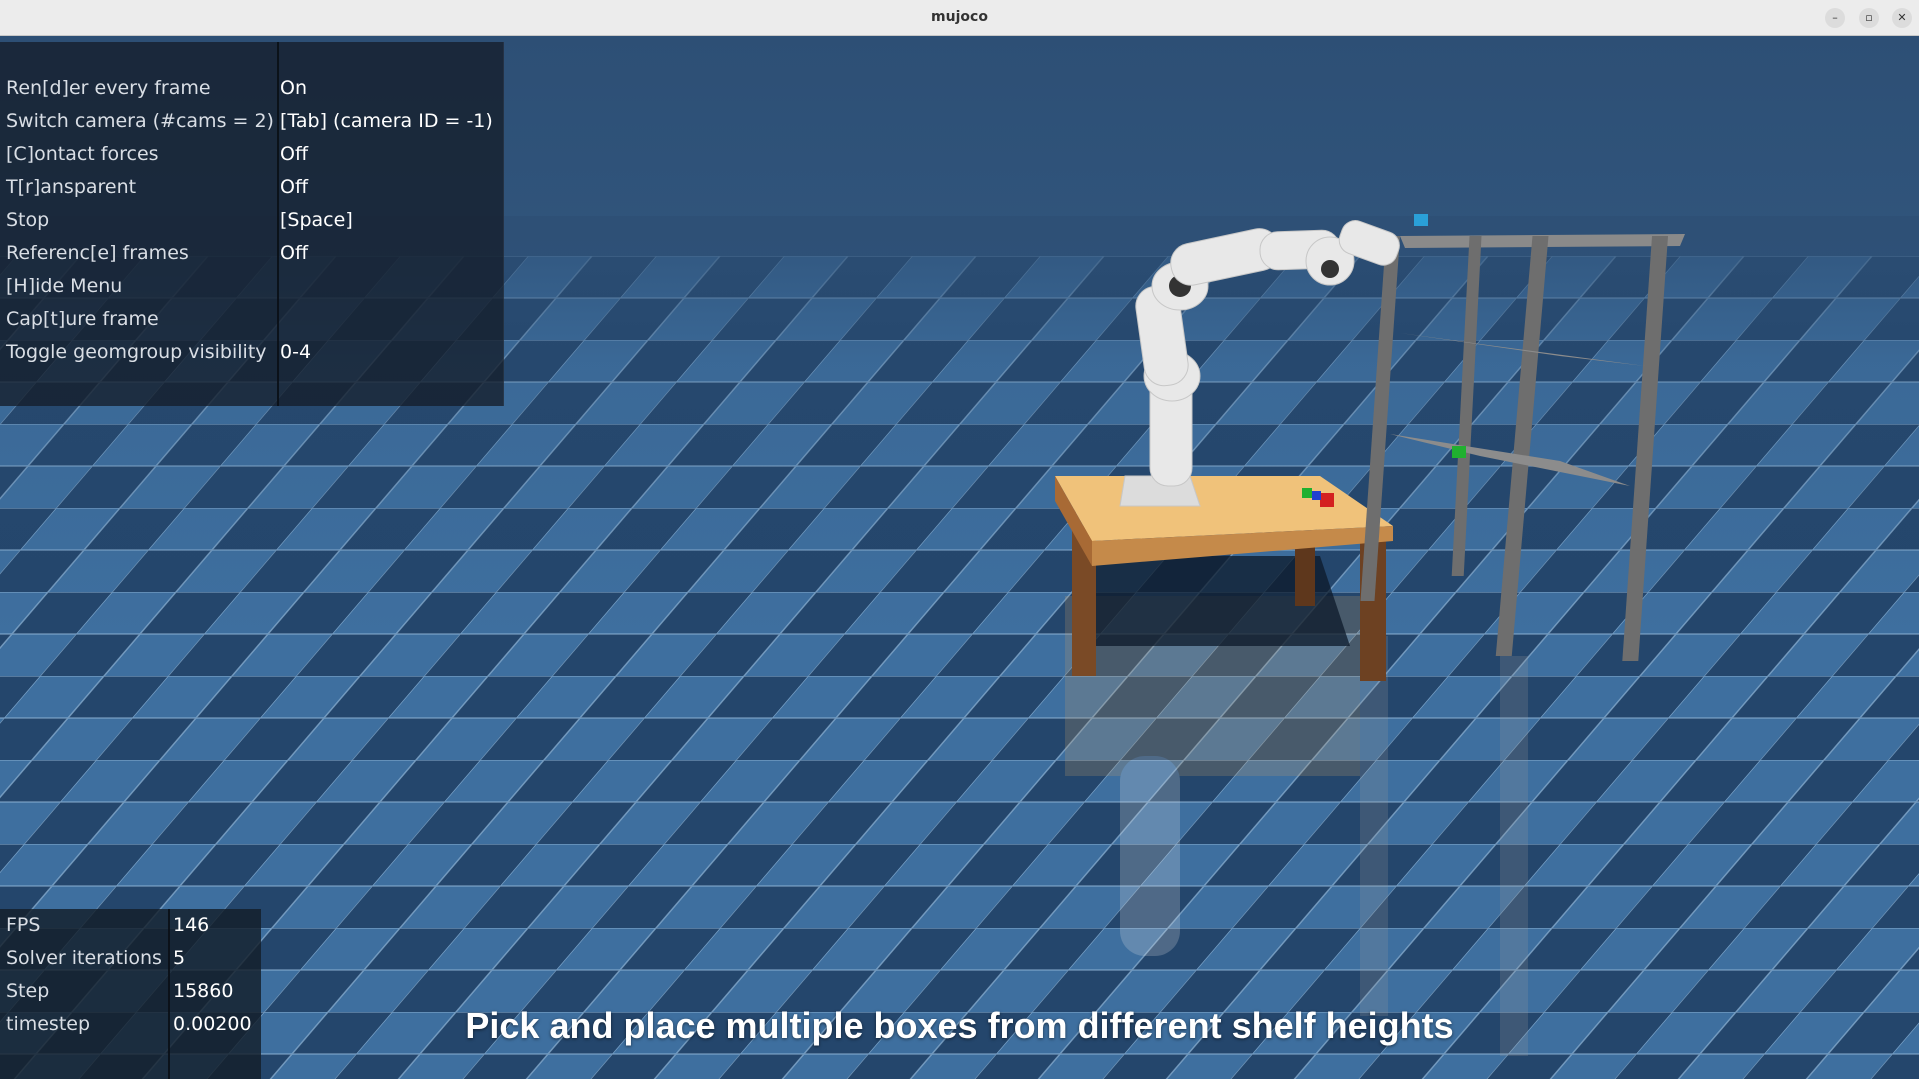 This screenshot has width=1919, height=1079. I want to click on menu-item-key: Toggle geomgroup visibility, so click(136, 352).